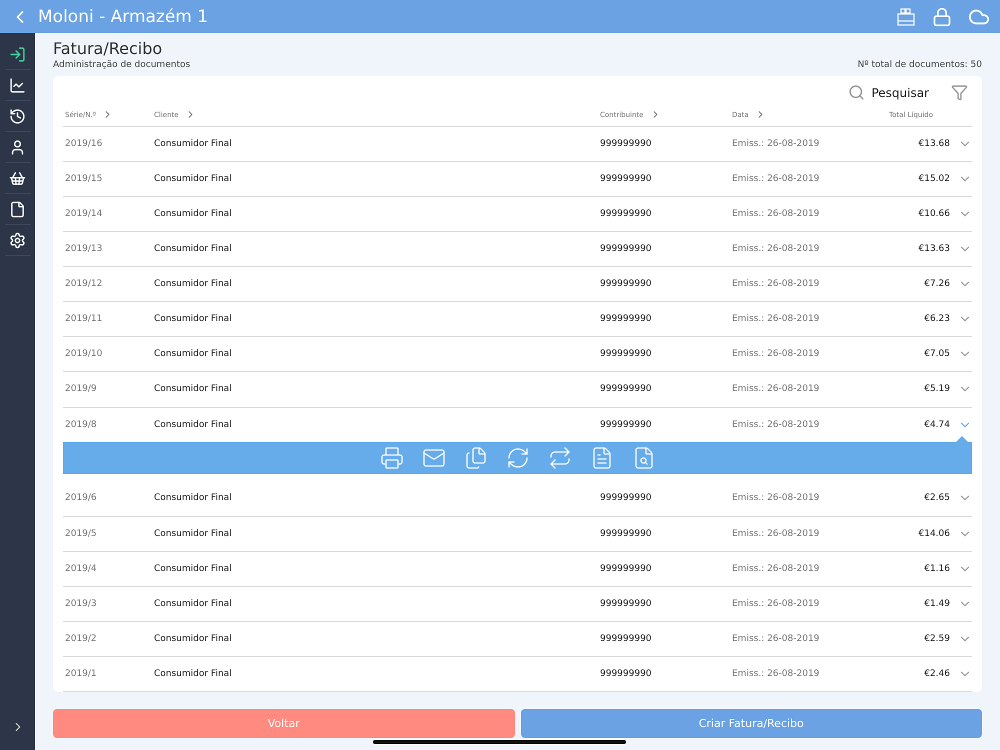 This screenshot has height=750, width=1000. Describe the element at coordinates (934, 533) in the screenshot. I see `table-cell-text: €14.06` at that location.